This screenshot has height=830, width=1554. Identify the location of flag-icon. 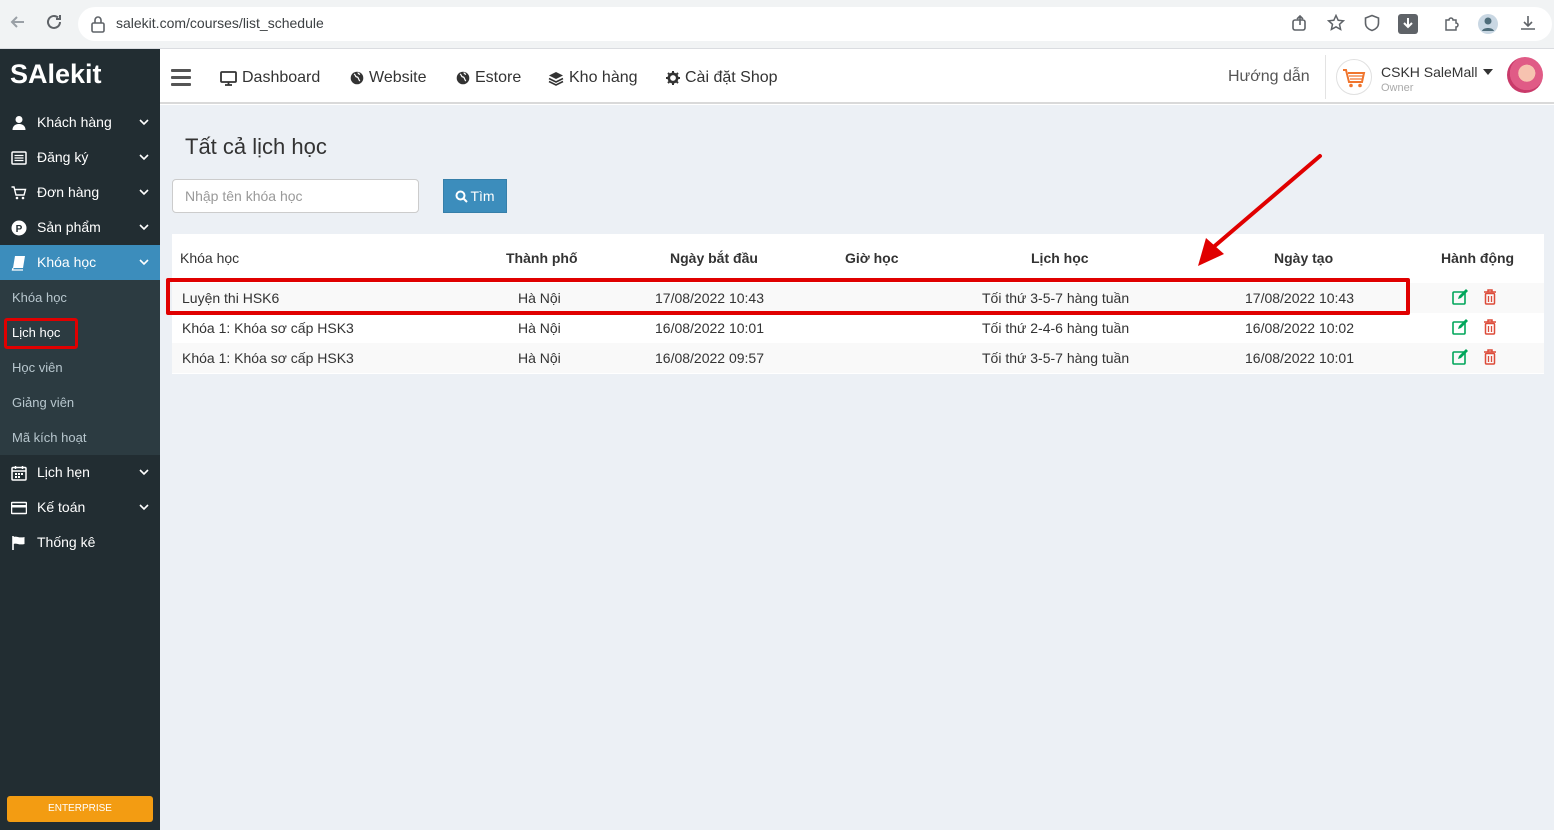
(18, 543).